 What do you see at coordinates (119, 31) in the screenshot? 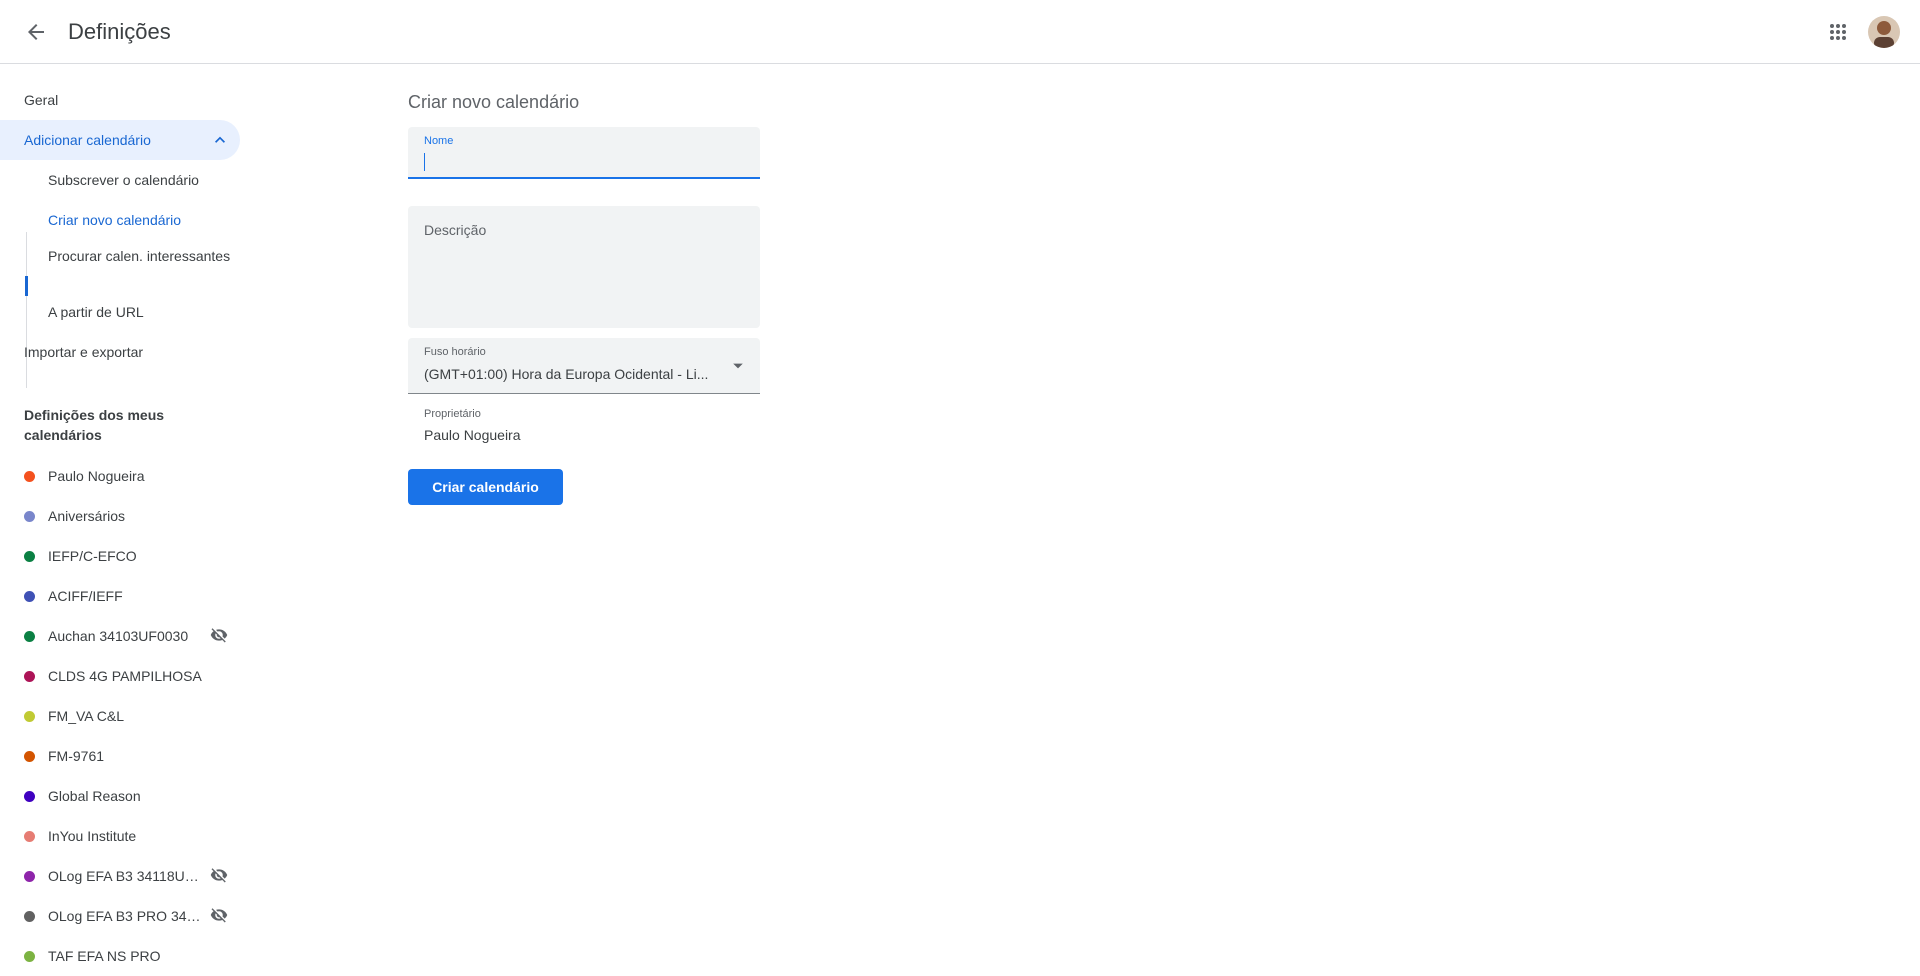
I see `page-title: Definições` at bounding box center [119, 31].